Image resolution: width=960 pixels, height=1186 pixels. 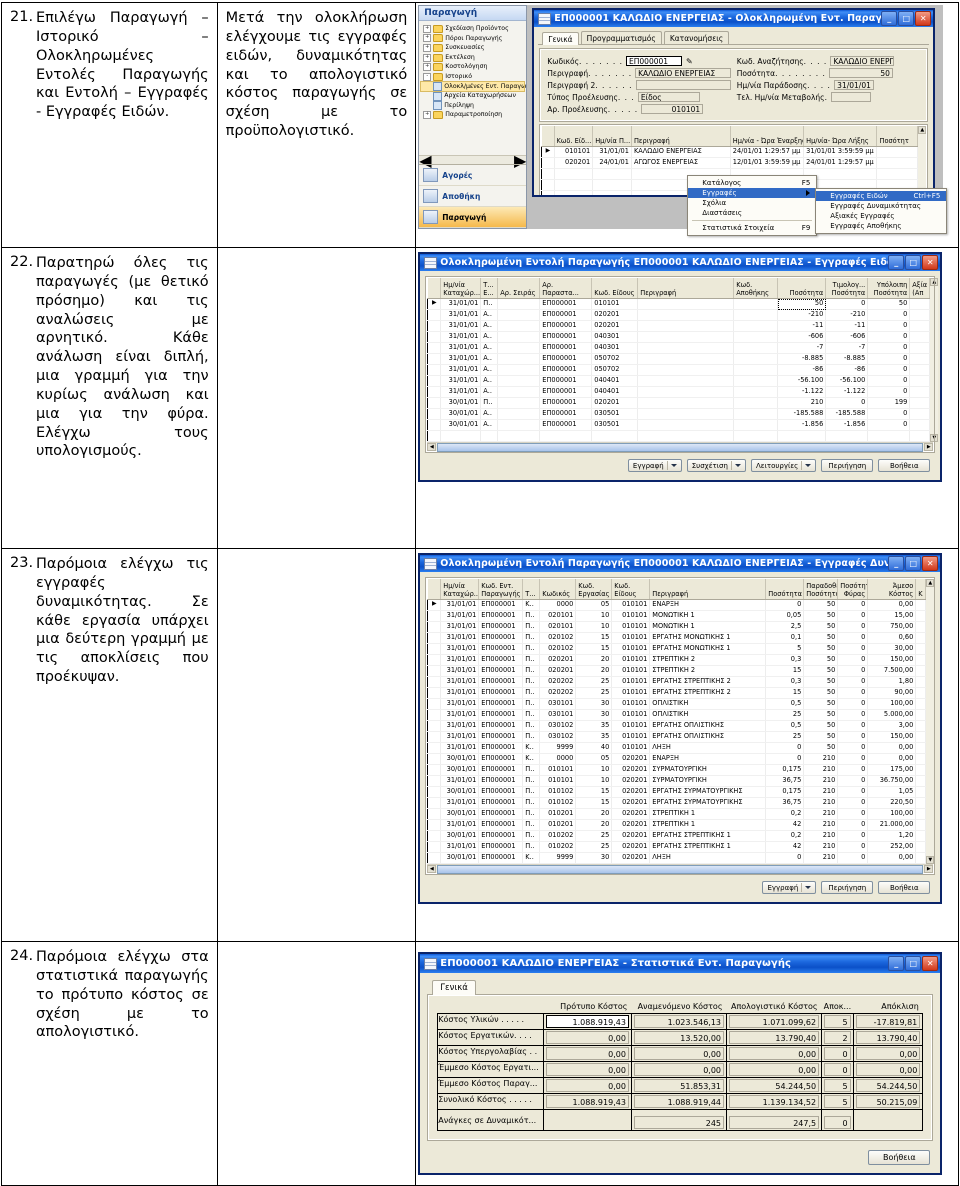 What do you see at coordinates (708, 792) in the screenshot?
I see `cell-description: ΕΡΓΑΤΗΣ ΣΥΡΜΑΤΟΥΡΓΙΚΗΣ` at bounding box center [708, 792].